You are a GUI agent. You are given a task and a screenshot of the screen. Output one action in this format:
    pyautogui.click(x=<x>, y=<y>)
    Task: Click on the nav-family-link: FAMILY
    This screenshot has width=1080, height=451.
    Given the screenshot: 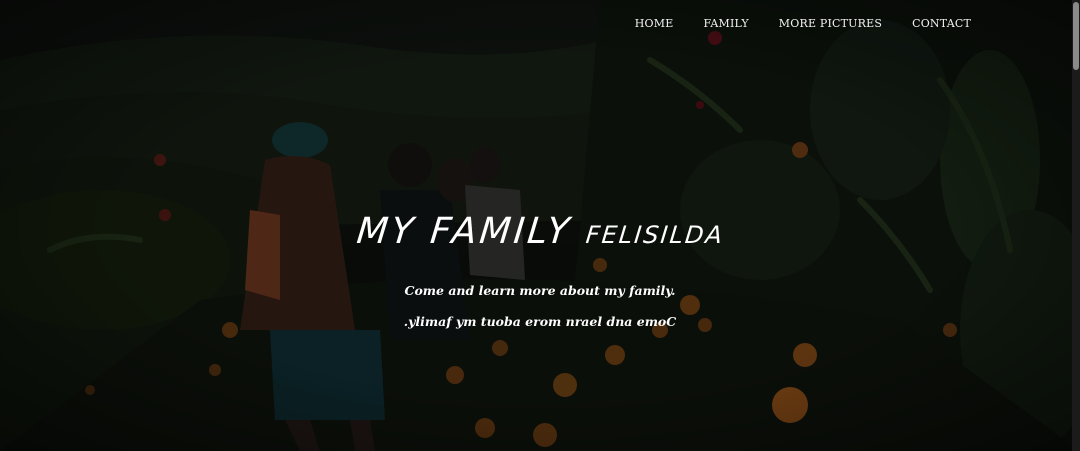 What is the action you would take?
    pyautogui.click(x=725, y=23)
    